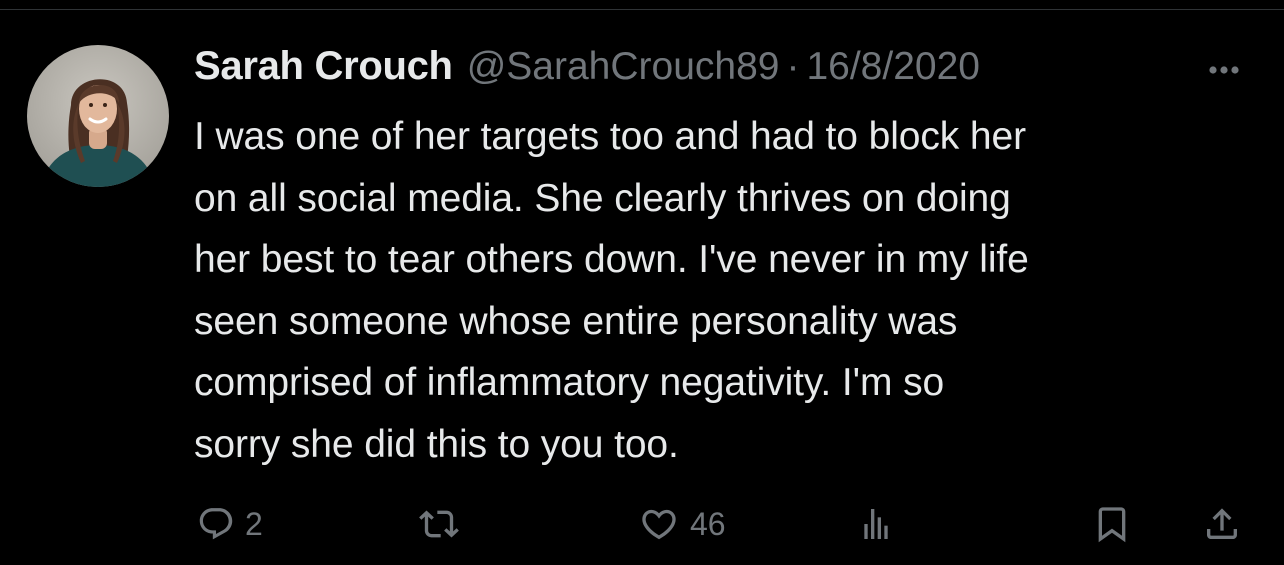 The height and width of the screenshot is (565, 1284). I want to click on more-icon, so click(1224, 70).